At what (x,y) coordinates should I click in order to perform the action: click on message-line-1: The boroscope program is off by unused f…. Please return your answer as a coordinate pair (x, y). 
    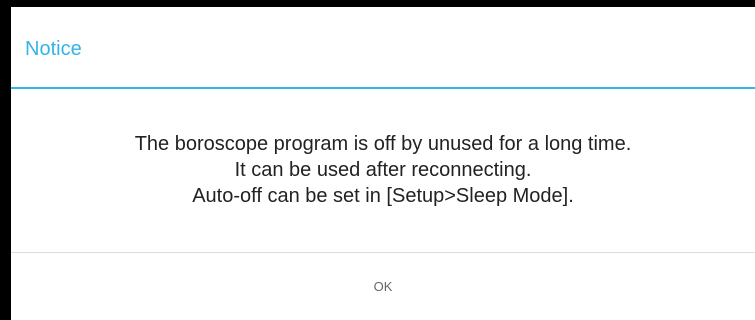
    Looking at the image, I should click on (383, 144).